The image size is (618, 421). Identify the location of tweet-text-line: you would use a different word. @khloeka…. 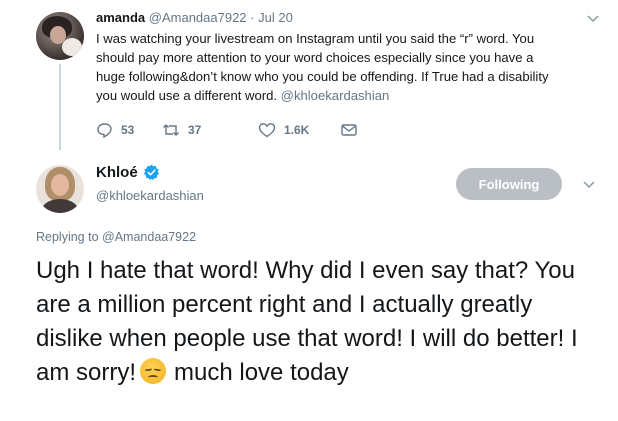
(346, 95).